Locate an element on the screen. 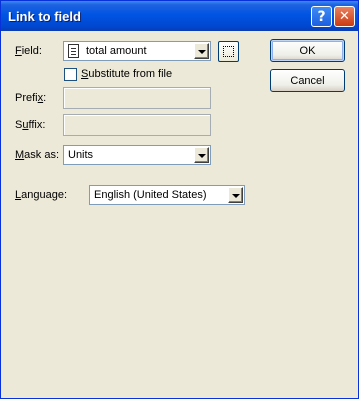 The image size is (359, 399). field-label: Field: is located at coordinates (28, 51).